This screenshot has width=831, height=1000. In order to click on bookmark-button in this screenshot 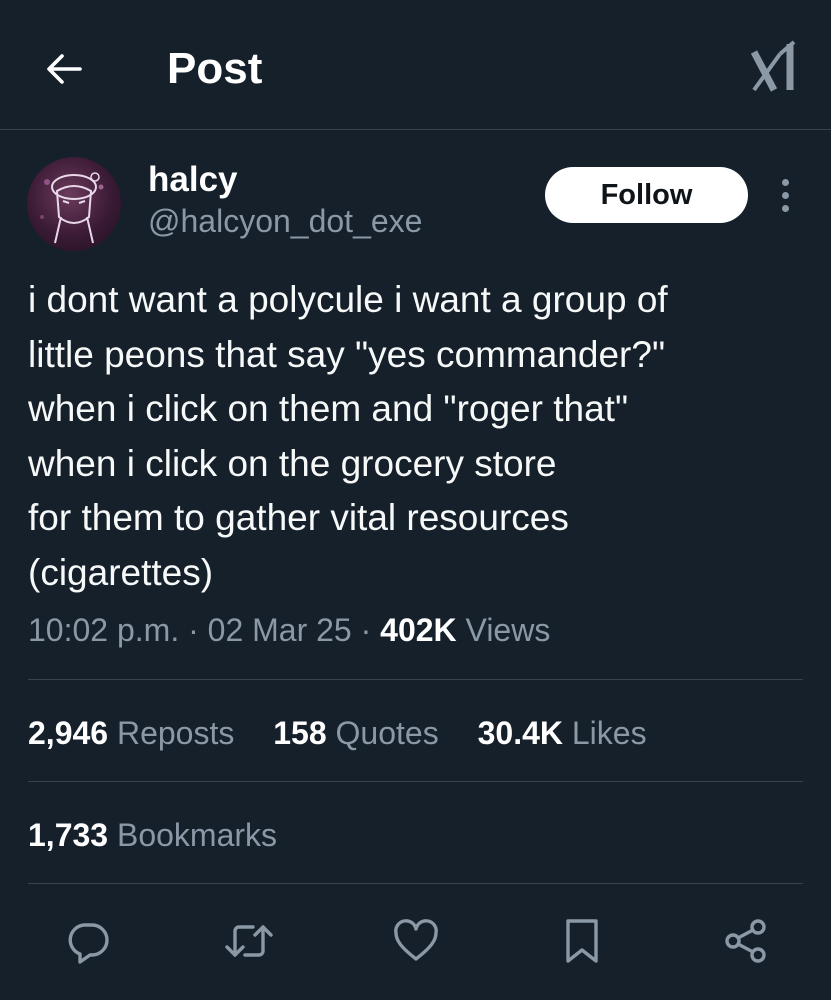, I will do `click(582, 941)`.